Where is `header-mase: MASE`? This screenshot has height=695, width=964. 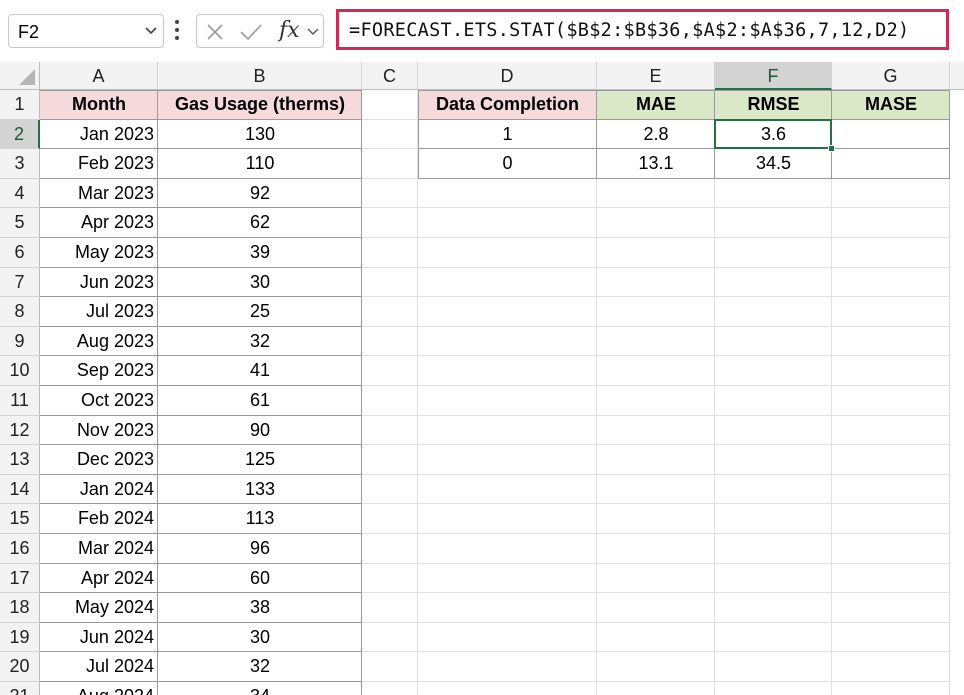 header-mase: MASE is located at coordinates (891, 105).